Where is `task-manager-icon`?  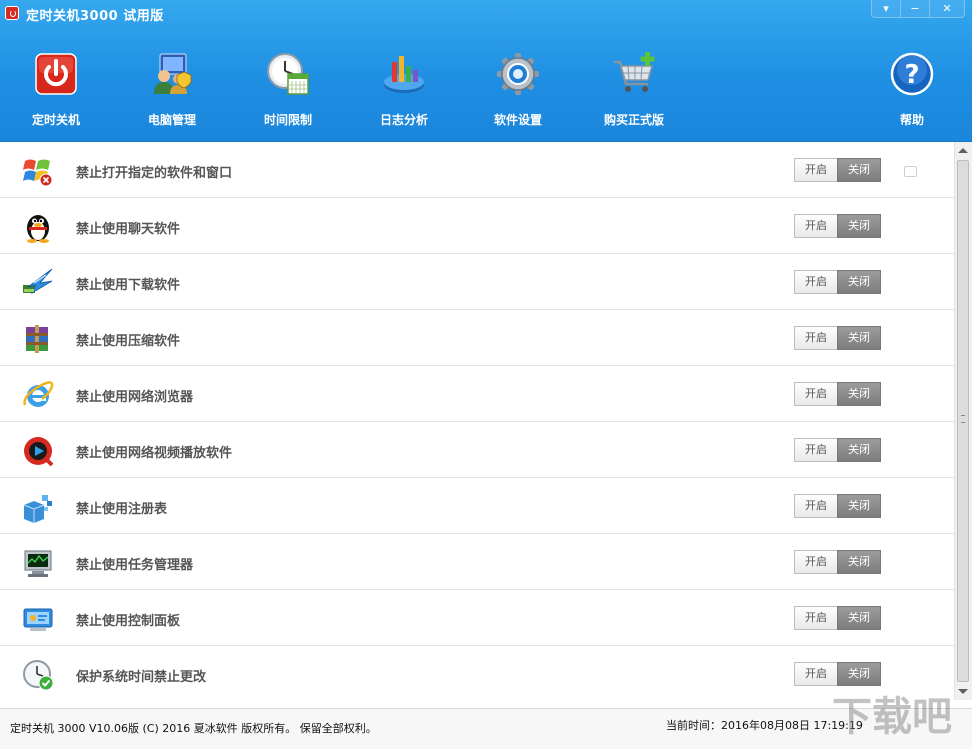 task-manager-icon is located at coordinates (38, 563).